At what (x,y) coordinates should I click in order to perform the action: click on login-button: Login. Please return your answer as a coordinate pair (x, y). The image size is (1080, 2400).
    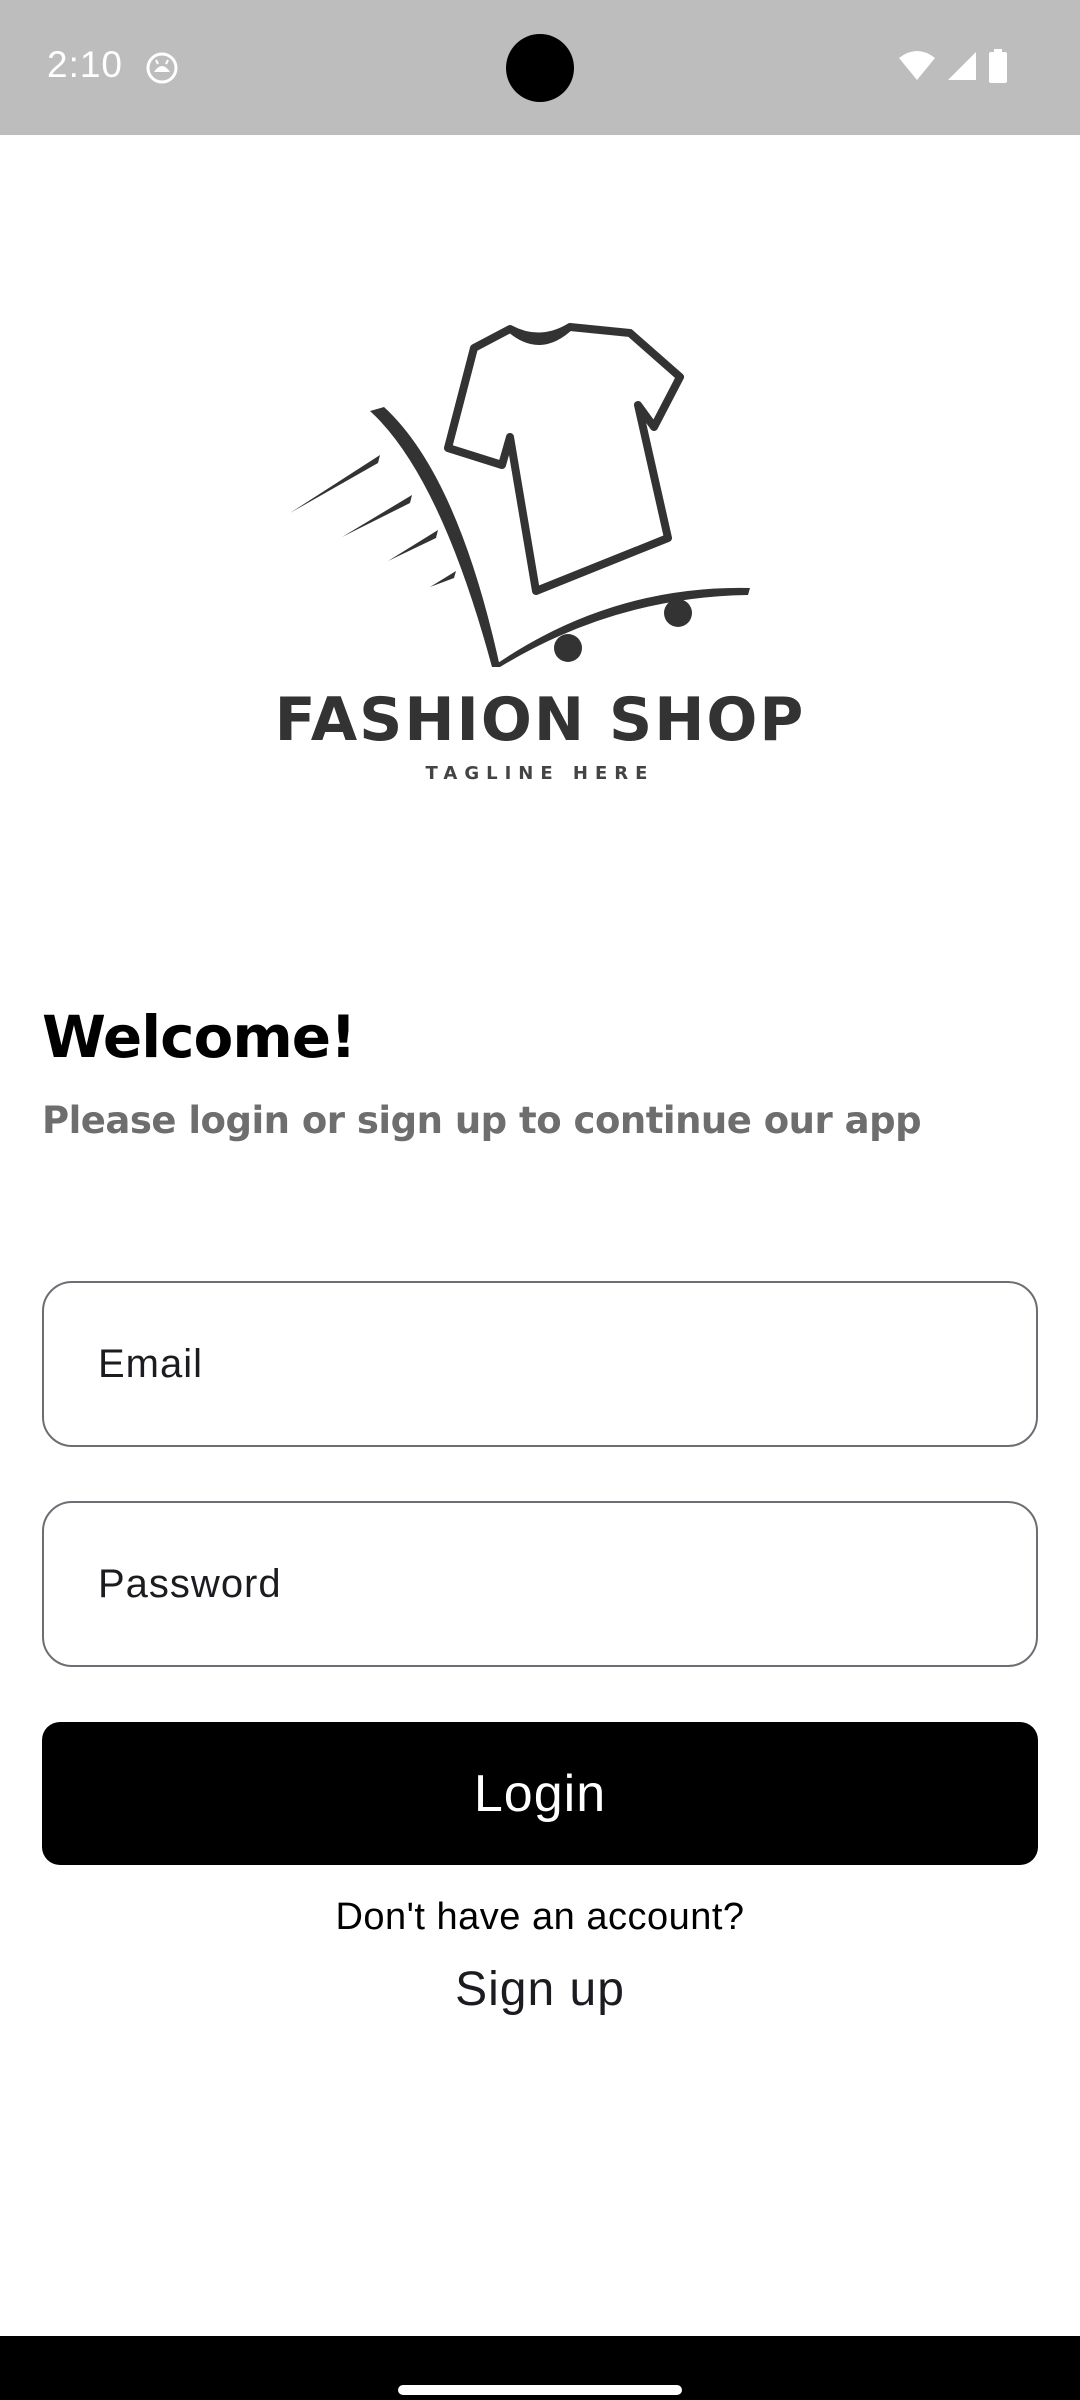
    Looking at the image, I should click on (540, 1793).